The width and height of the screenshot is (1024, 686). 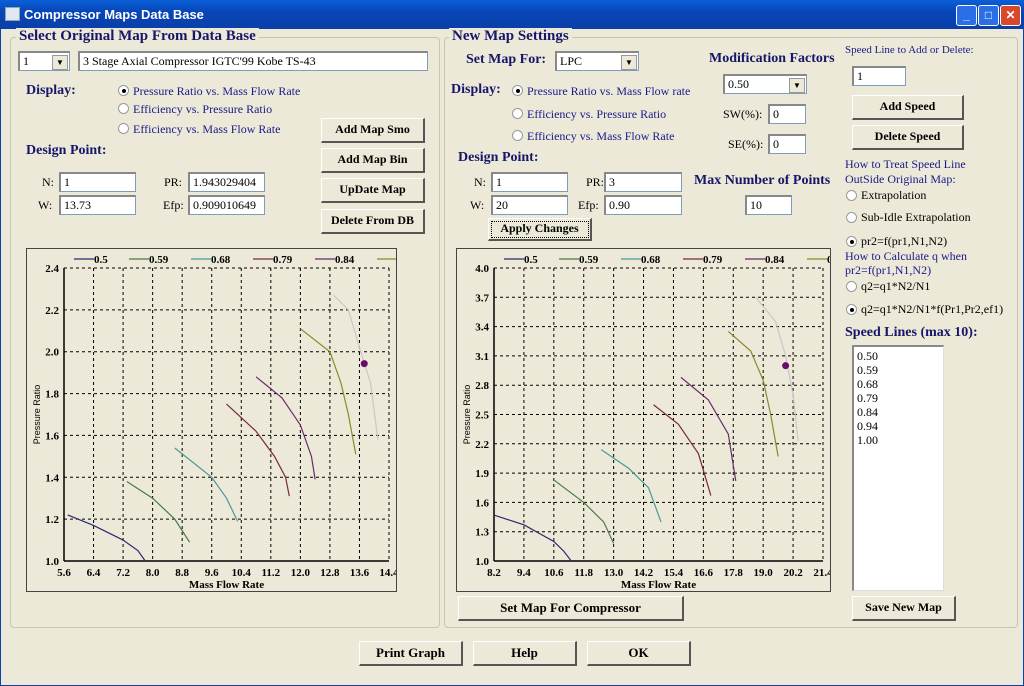 I want to click on radio-label: pr2=f(pr1,N1,N2), so click(x=904, y=241).